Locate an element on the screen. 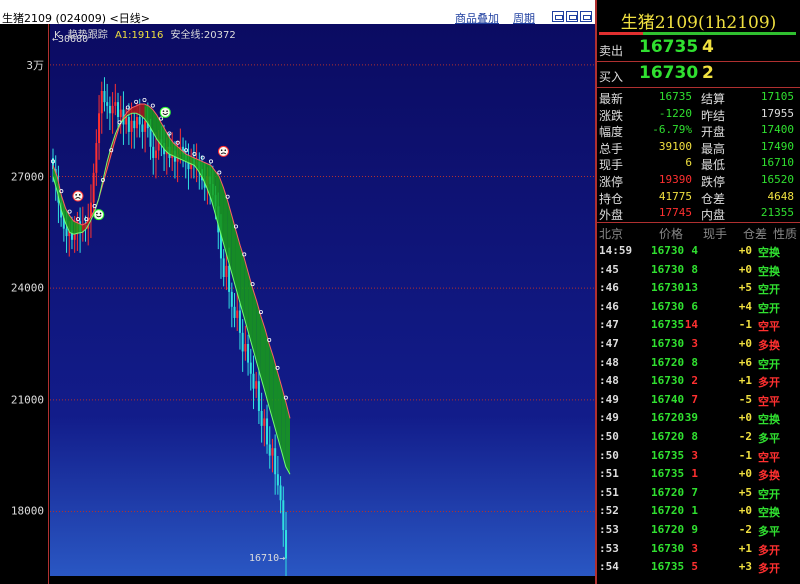 The image size is (800, 584). y-tick-label: 21000 is located at coordinates (27, 400).